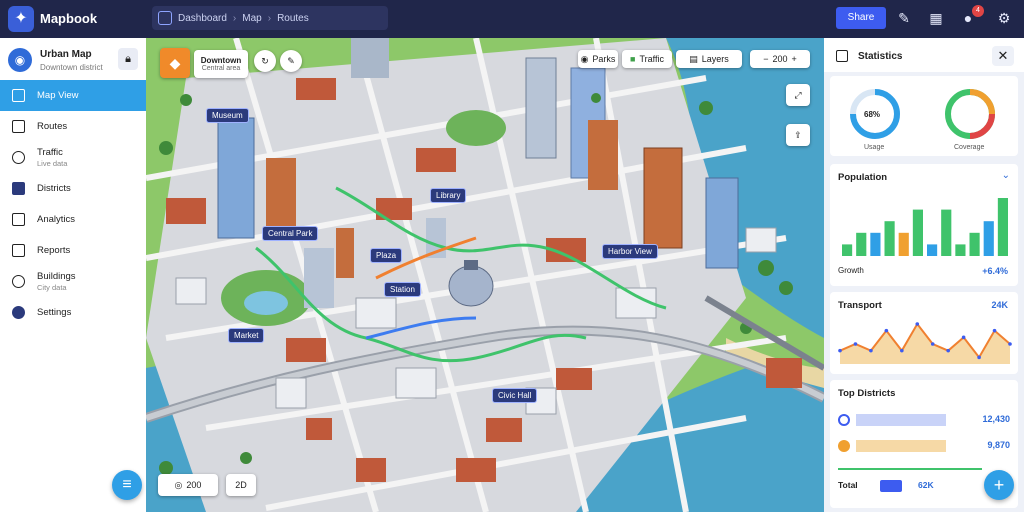 This screenshot has width=1024, height=512. What do you see at coordinates (18, 188) in the screenshot?
I see `grid-icon` at bounding box center [18, 188].